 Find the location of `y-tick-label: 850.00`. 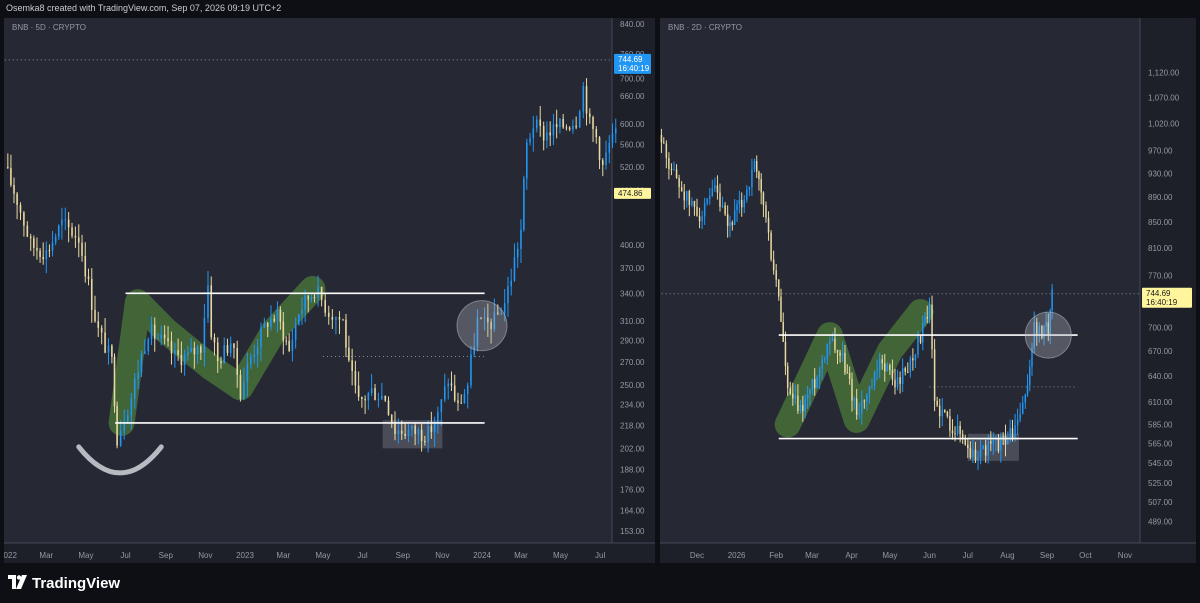

y-tick-label: 850.00 is located at coordinates (1160, 222).